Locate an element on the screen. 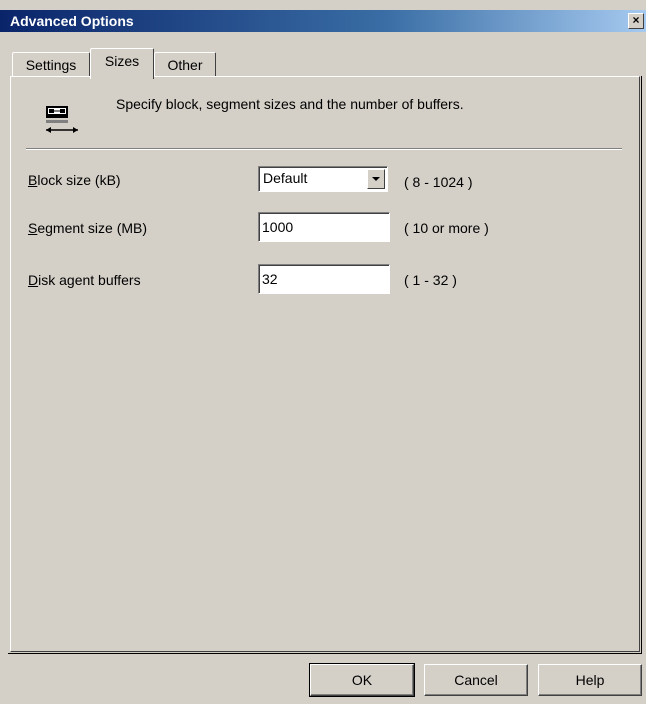 The image size is (646, 704). tab-label: Settings is located at coordinates (51, 65).